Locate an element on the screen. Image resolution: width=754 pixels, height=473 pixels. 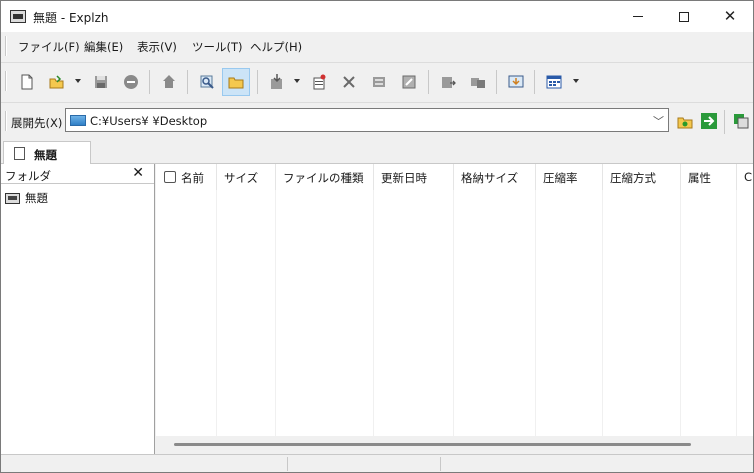
tab-row: 無題 is located at coordinates (377, 151).